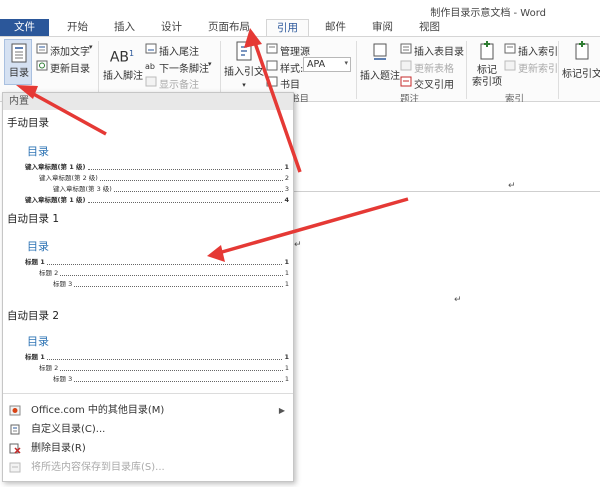  Describe the element at coordinates (290, 83) in the screenshot. I see `bibliography-button: 书目` at that location.